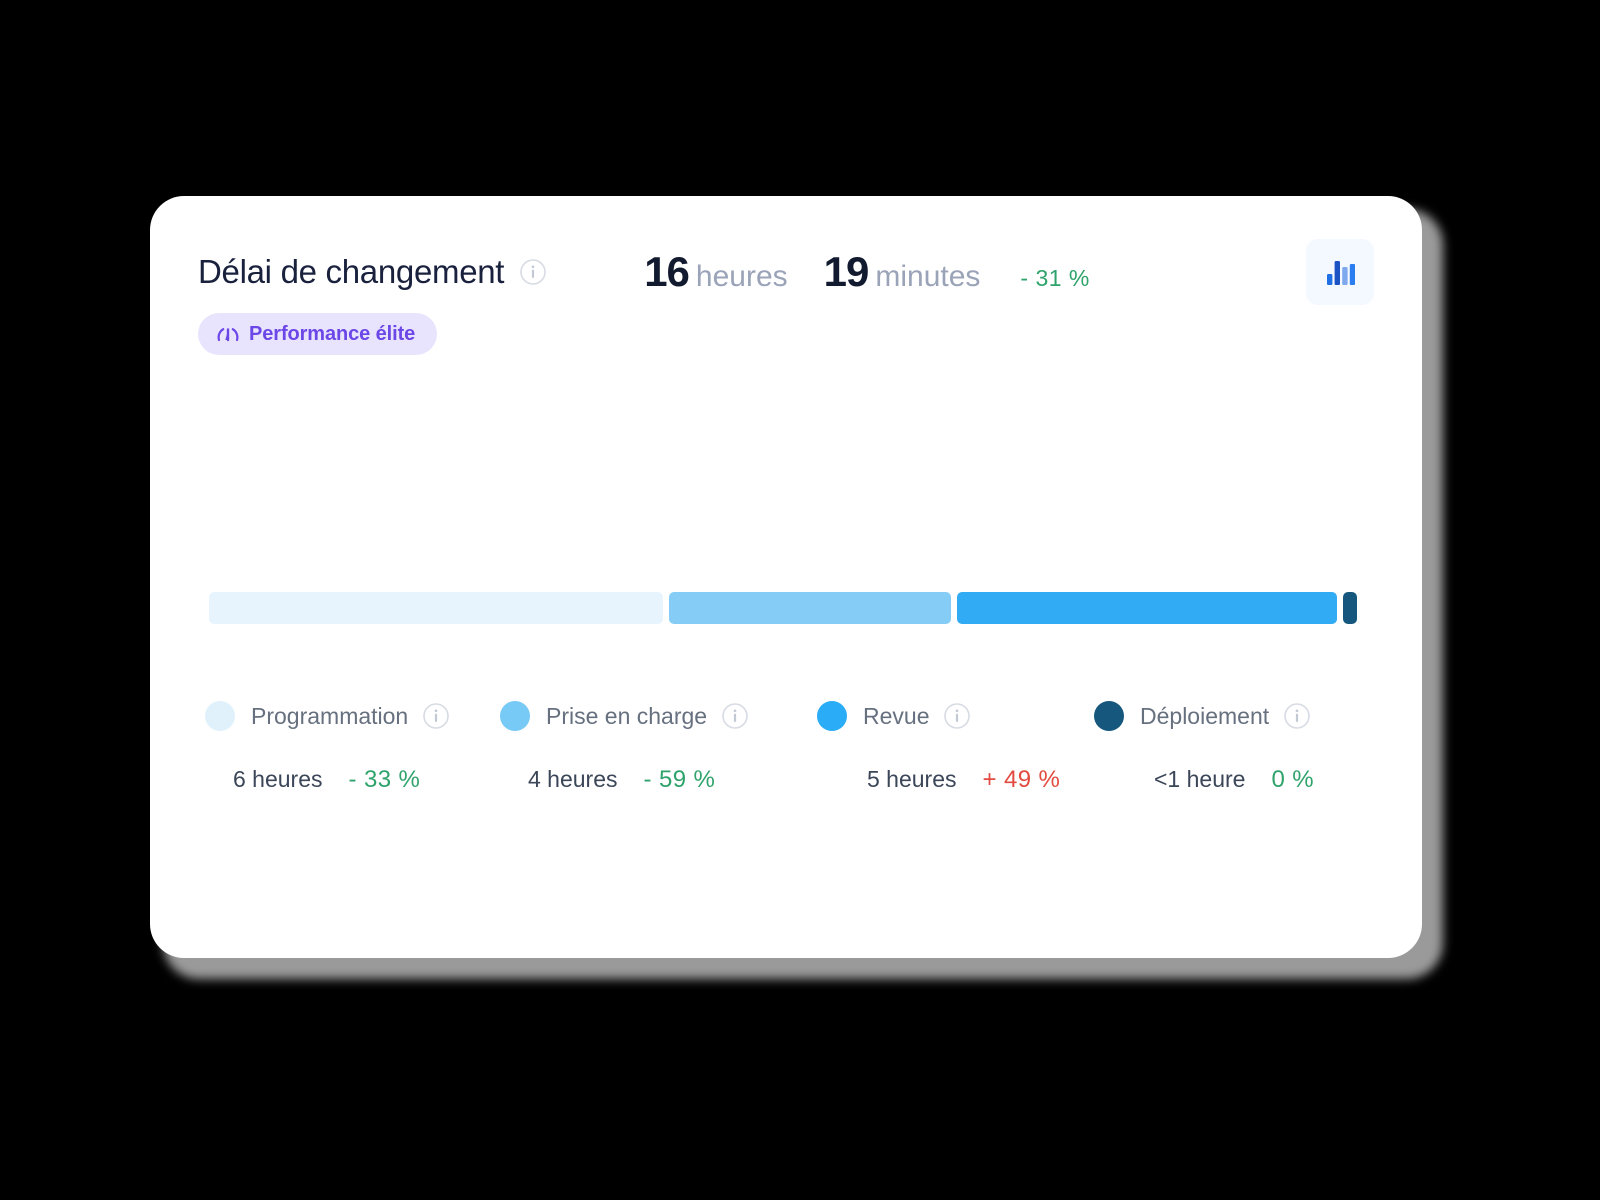  Describe the element at coordinates (1350, 608) in the screenshot. I see `bar-segment-deploiement` at that location.